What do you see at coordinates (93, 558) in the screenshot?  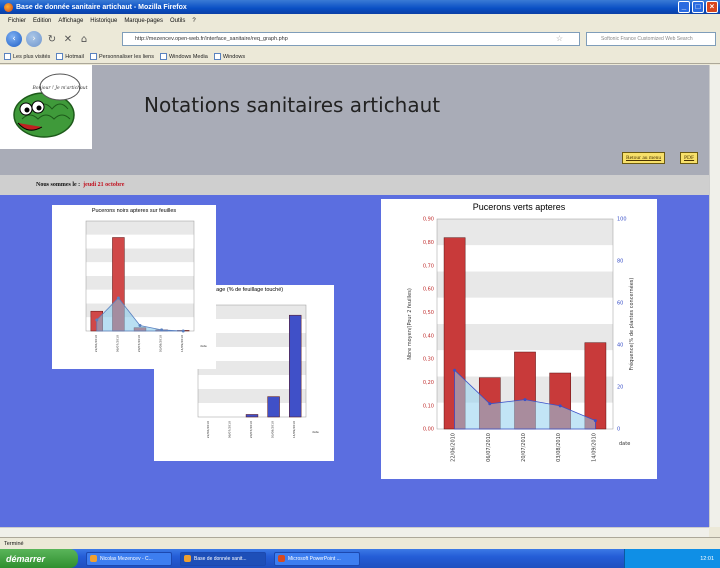 I see `outlook-icon` at bounding box center [93, 558].